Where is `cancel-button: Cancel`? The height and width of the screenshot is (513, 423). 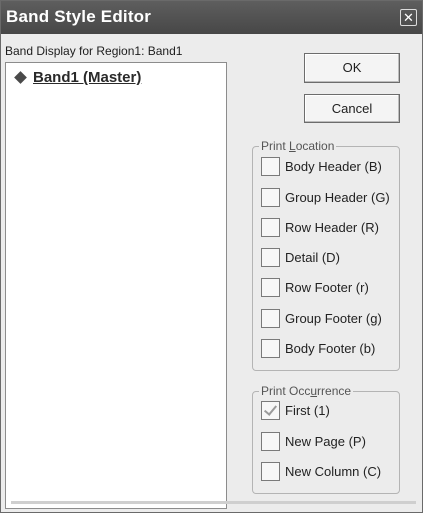
cancel-button: Cancel is located at coordinates (352, 108).